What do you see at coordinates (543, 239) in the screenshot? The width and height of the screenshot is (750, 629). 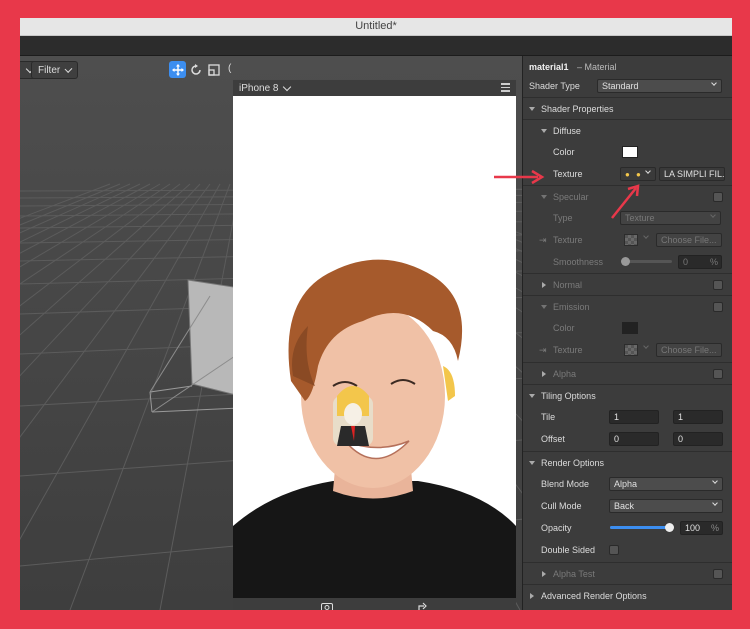 I see `link-icon: ⇥` at bounding box center [543, 239].